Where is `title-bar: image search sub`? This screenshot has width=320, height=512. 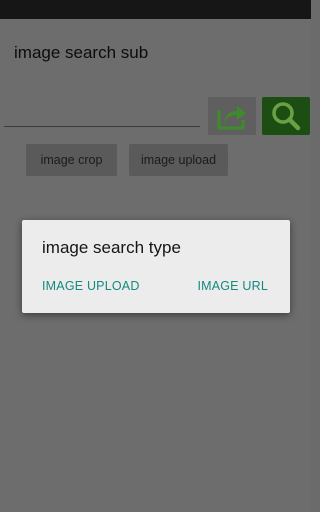
title-bar: image search sub is located at coordinates (155, 47).